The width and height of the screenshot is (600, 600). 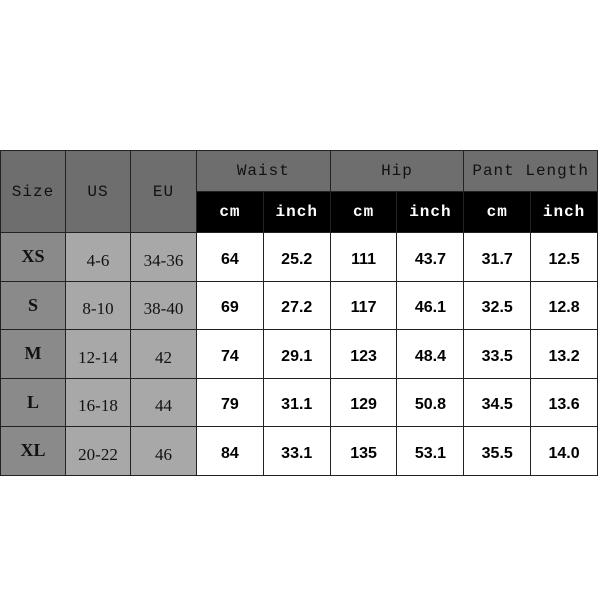 I want to click on cell-size: XL, so click(x=33, y=451).